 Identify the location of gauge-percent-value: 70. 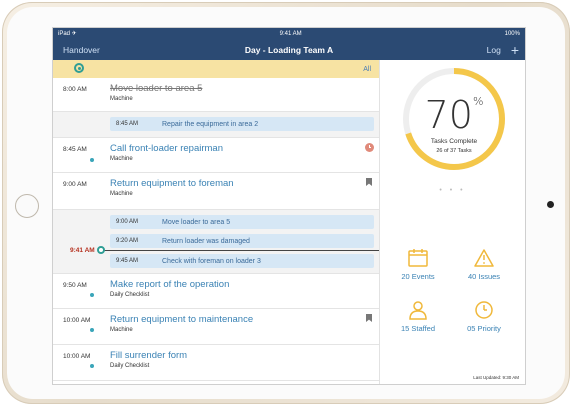
(448, 115).